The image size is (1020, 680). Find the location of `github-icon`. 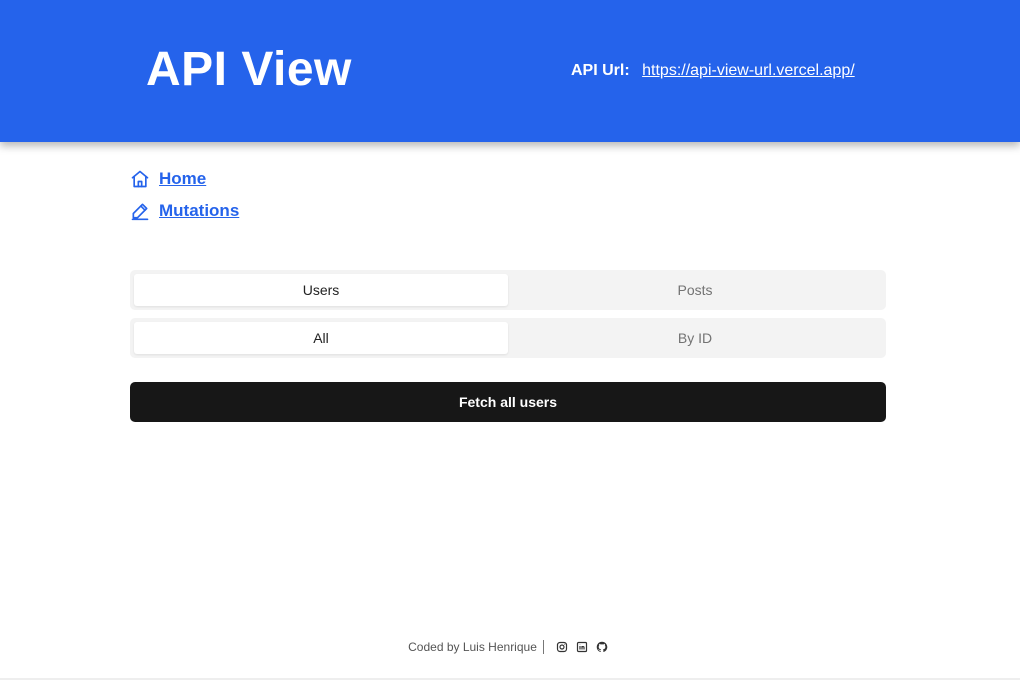

github-icon is located at coordinates (602, 647).